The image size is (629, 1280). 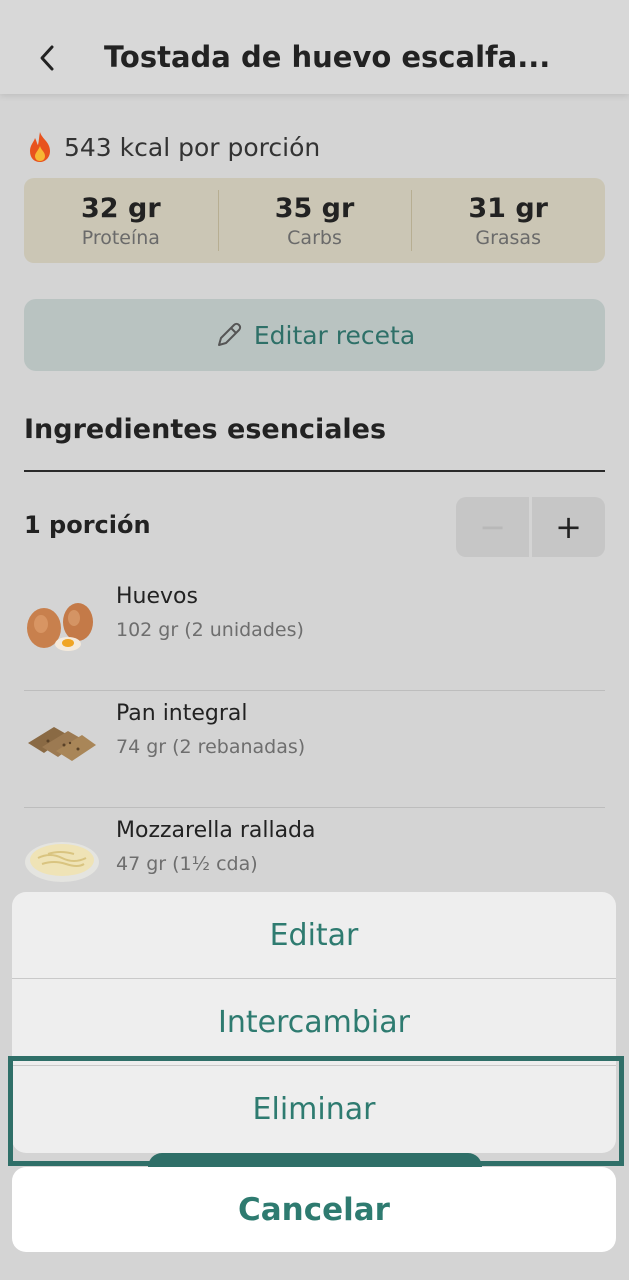 What do you see at coordinates (492, 527) in the screenshot?
I see `decrease-portion-button: −` at bounding box center [492, 527].